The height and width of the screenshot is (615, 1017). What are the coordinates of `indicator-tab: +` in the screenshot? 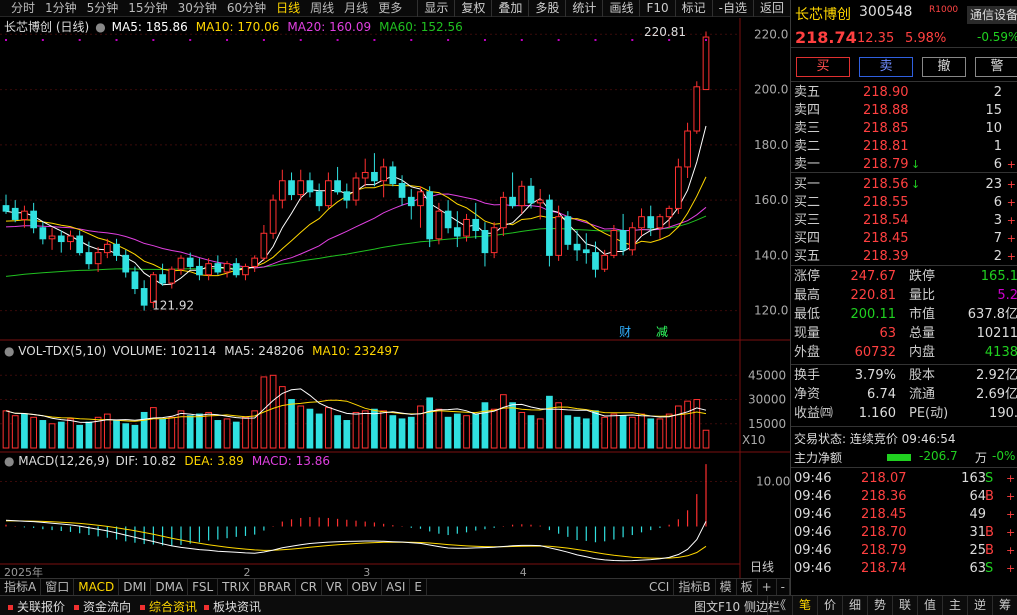 It's located at (767, 587).